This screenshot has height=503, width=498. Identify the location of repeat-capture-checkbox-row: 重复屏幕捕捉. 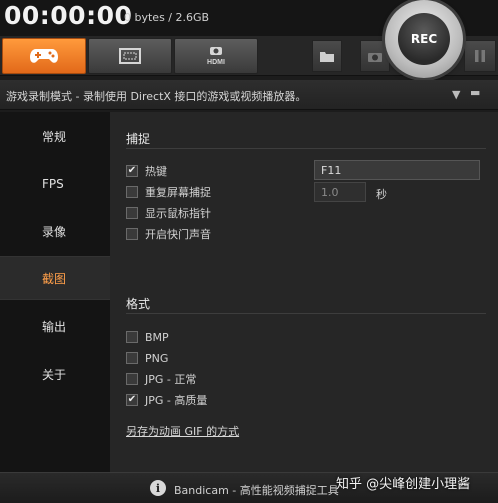
(168, 192).